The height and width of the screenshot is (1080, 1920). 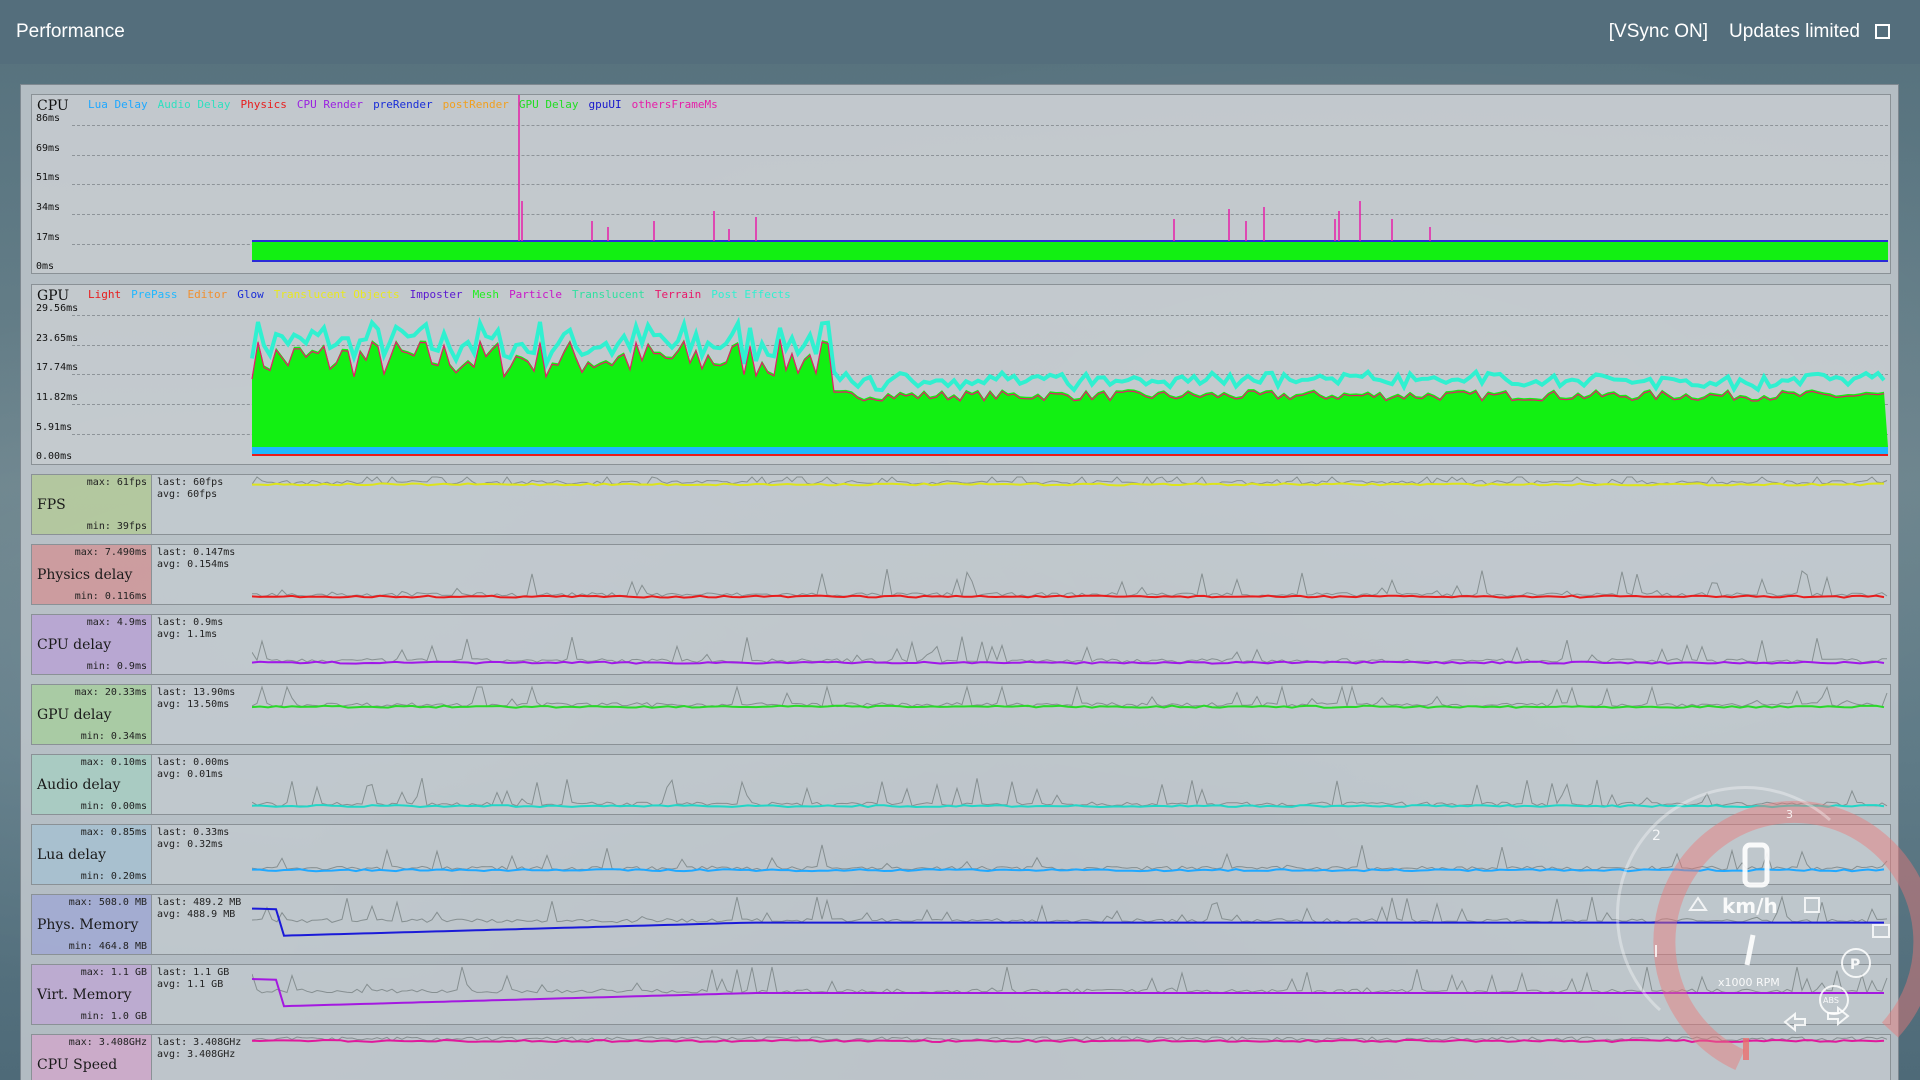 What do you see at coordinates (1658, 31) in the screenshot?
I see `vsync-status: [VSync ON]` at bounding box center [1658, 31].